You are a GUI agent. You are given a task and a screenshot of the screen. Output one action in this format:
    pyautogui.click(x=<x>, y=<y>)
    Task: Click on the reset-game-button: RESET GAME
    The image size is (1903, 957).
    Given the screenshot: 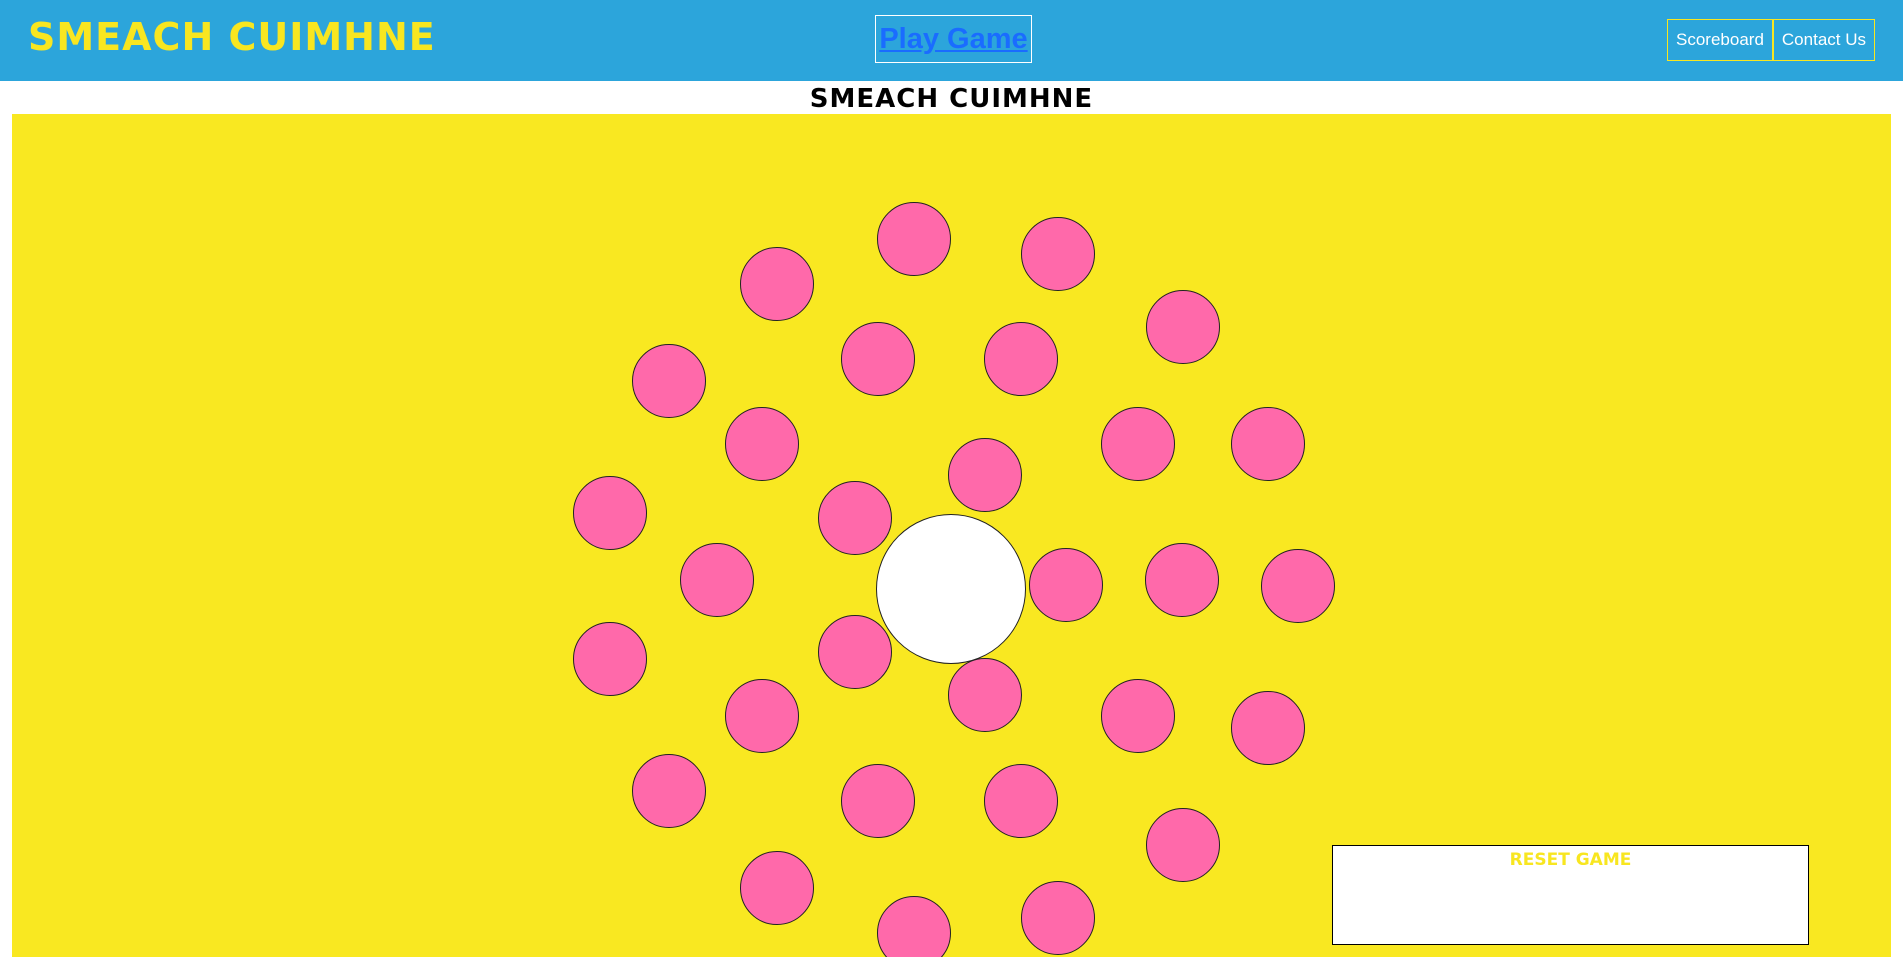 What is the action you would take?
    pyautogui.click(x=1570, y=860)
    